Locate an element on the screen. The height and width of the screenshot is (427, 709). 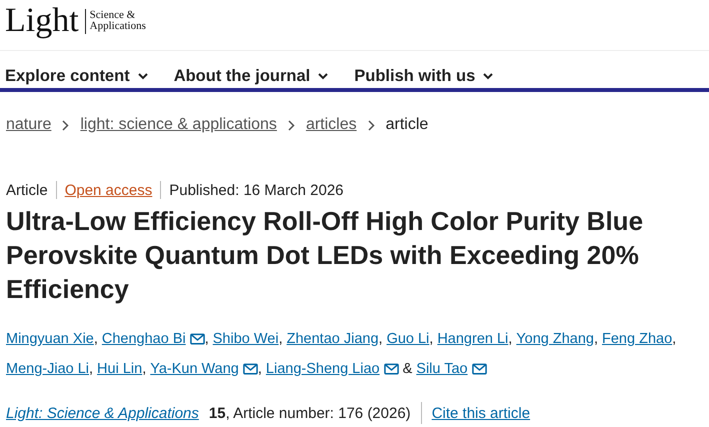
author-link: Shibo Wei is located at coordinates (245, 339).